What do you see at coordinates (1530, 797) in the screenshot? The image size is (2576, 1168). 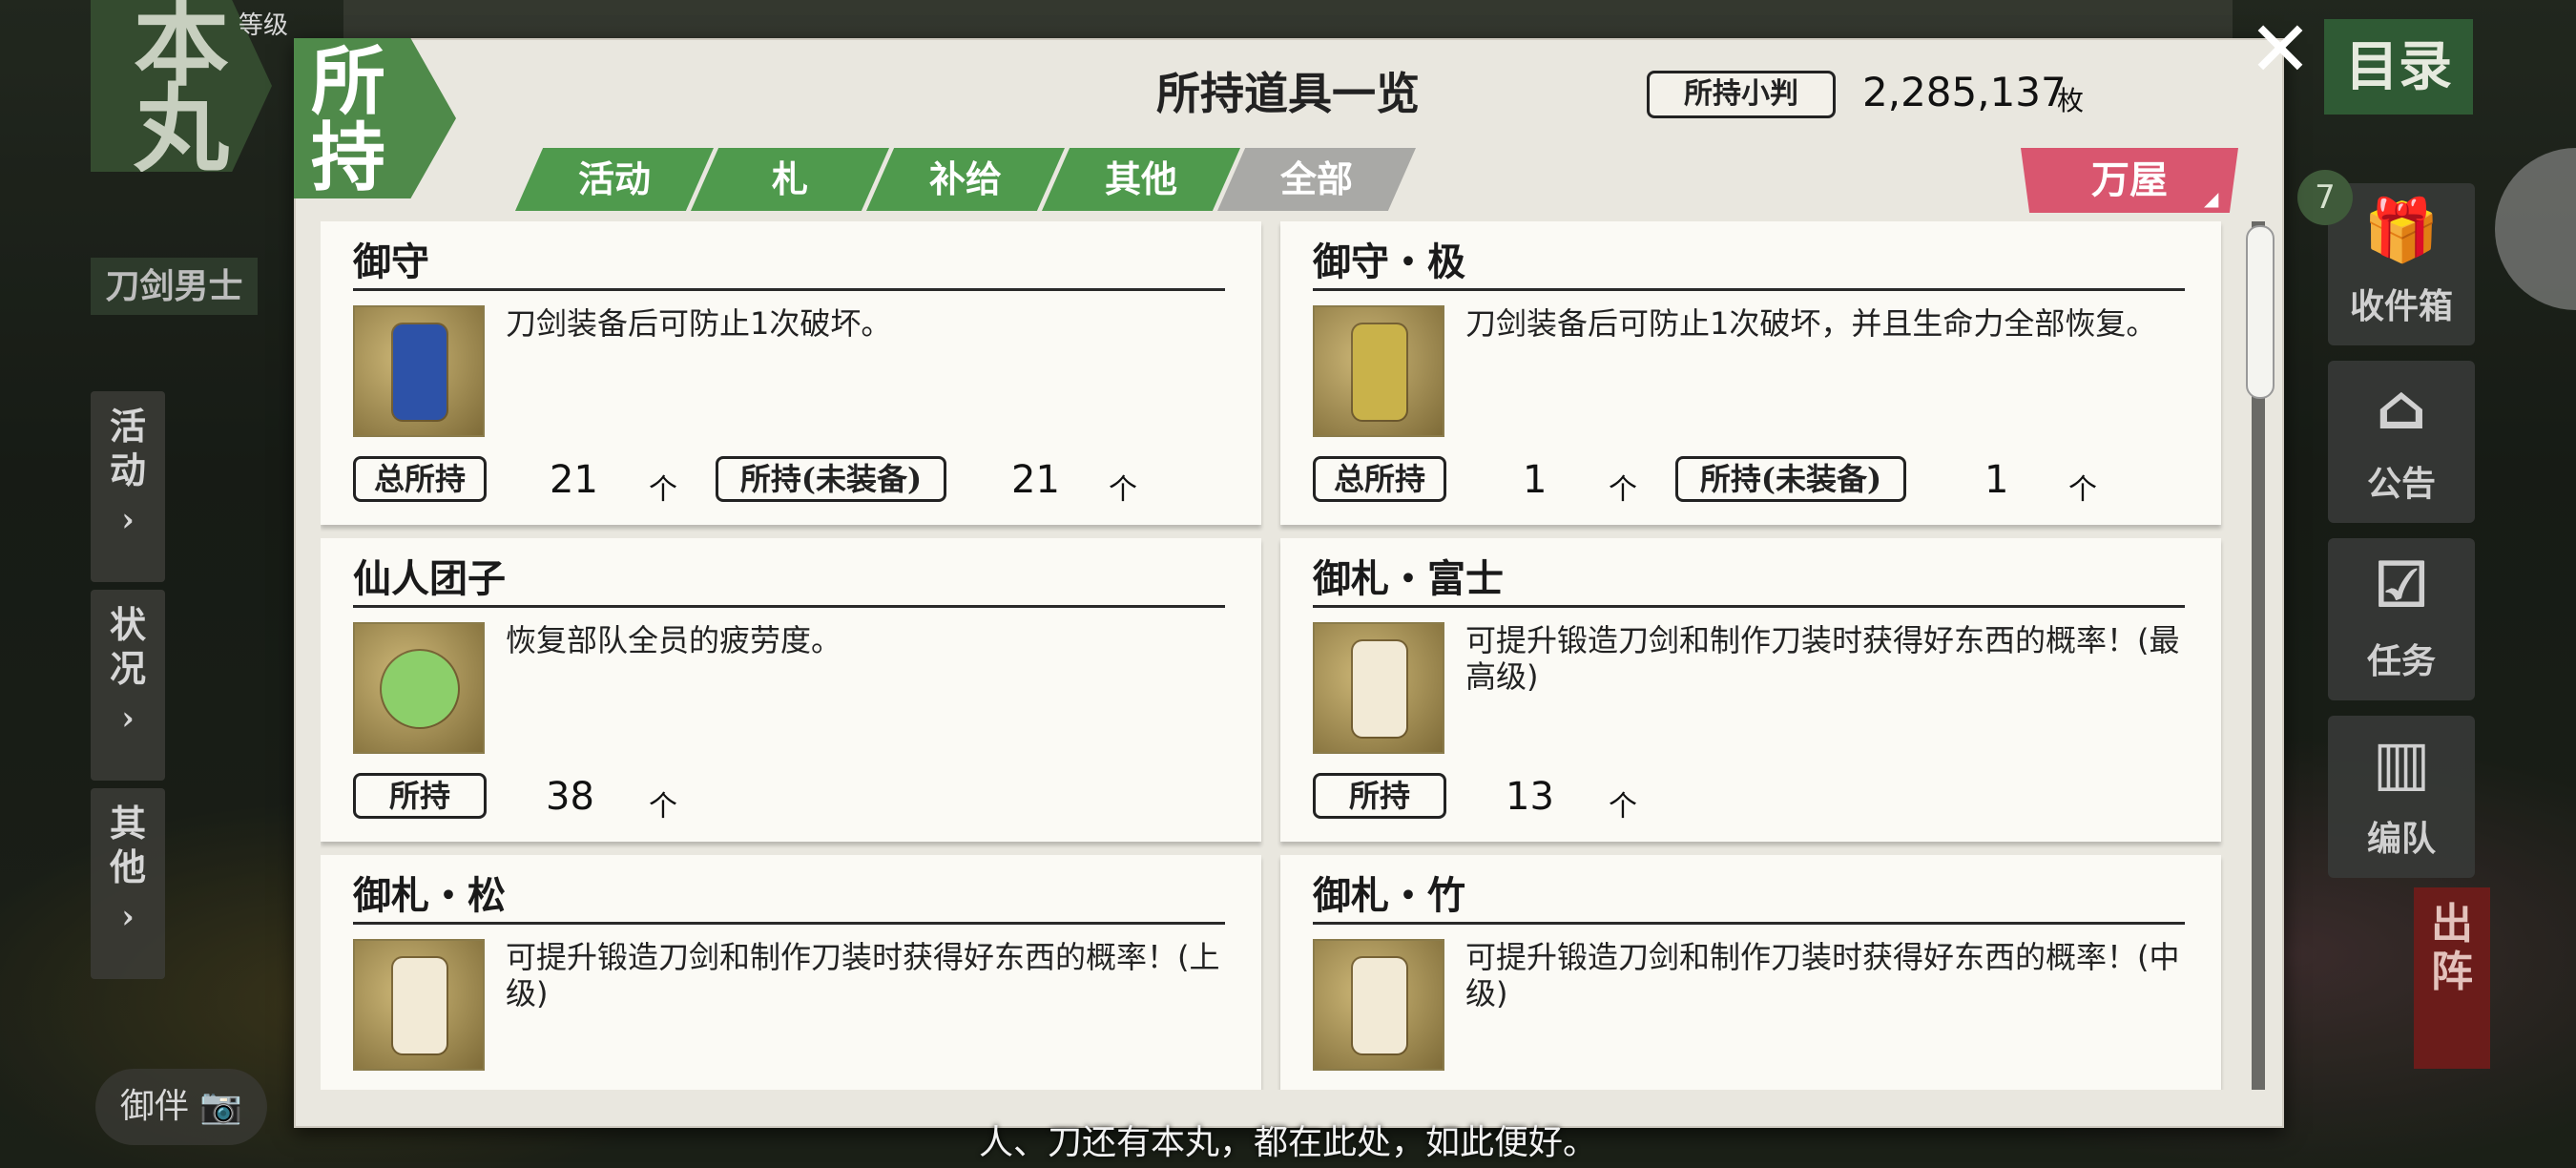 I see `owned-value: 13` at bounding box center [1530, 797].